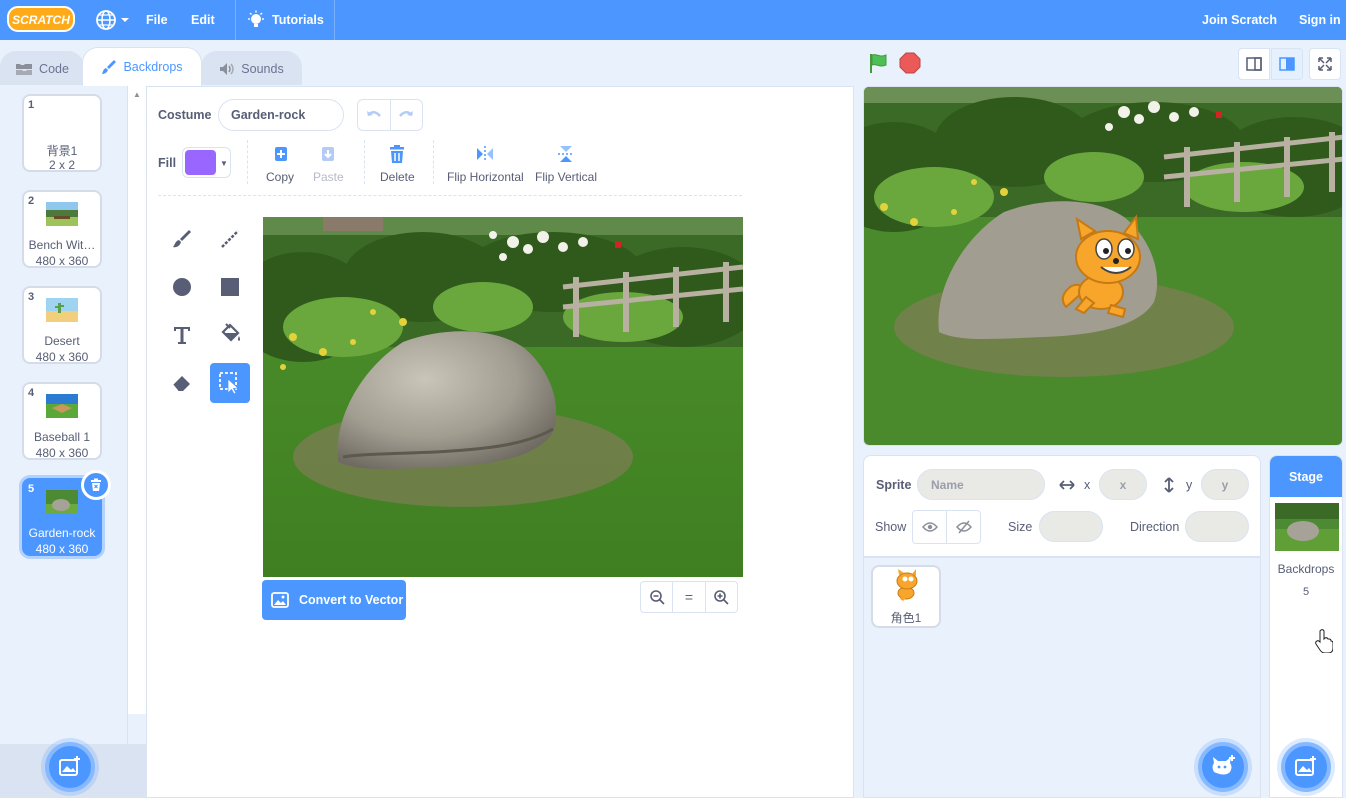 The width and height of the screenshot is (1346, 798). I want to click on large-stage-button, so click(1287, 64).